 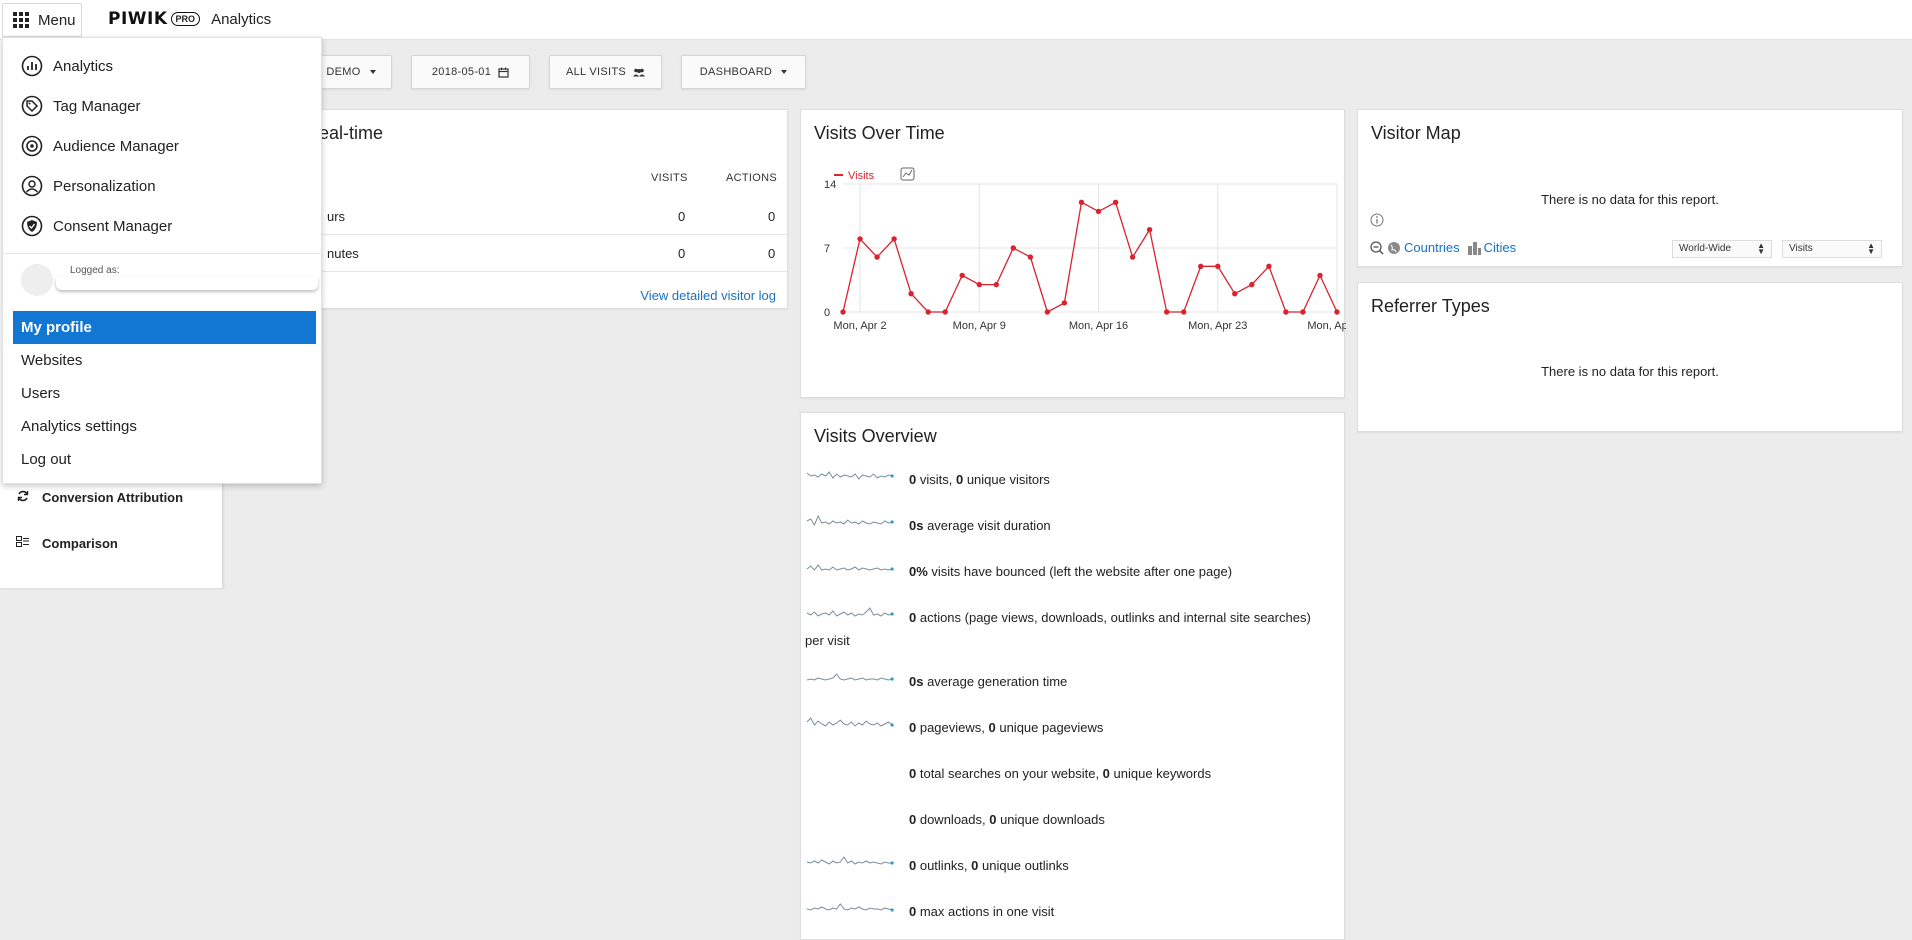 I want to click on brand-logo: PIWIK PRO Analytics, so click(x=189, y=19).